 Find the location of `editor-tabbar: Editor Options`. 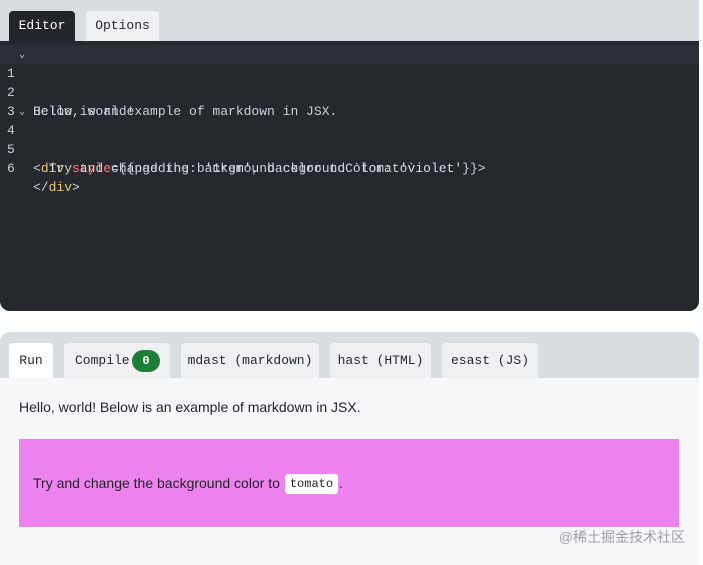

editor-tabbar: Editor Options is located at coordinates (349, 20).